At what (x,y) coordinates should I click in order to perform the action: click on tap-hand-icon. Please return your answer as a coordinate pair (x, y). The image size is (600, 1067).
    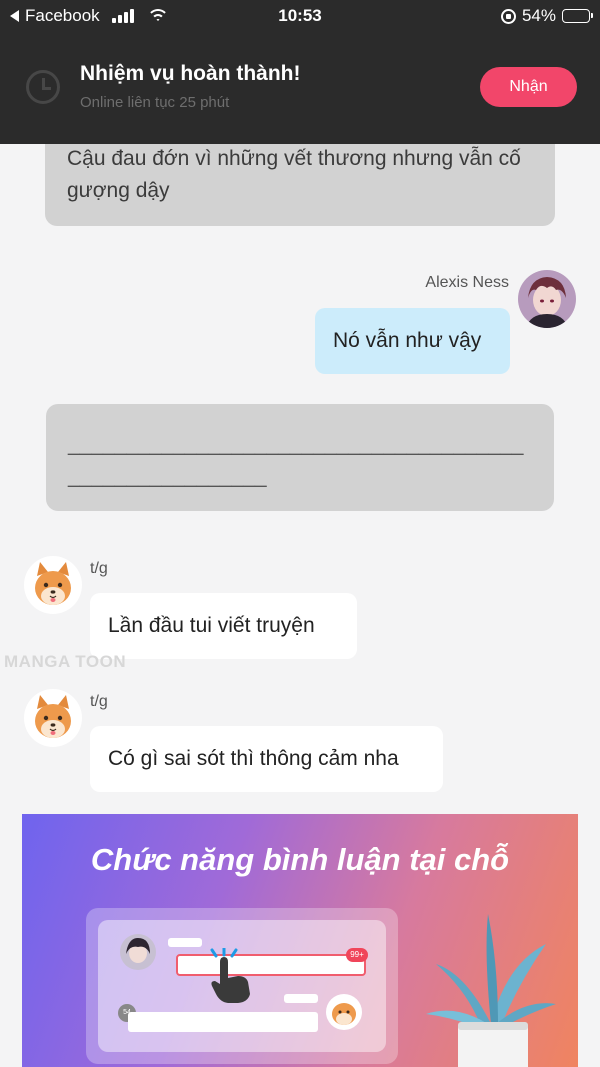
    Looking at the image, I should click on (230, 975).